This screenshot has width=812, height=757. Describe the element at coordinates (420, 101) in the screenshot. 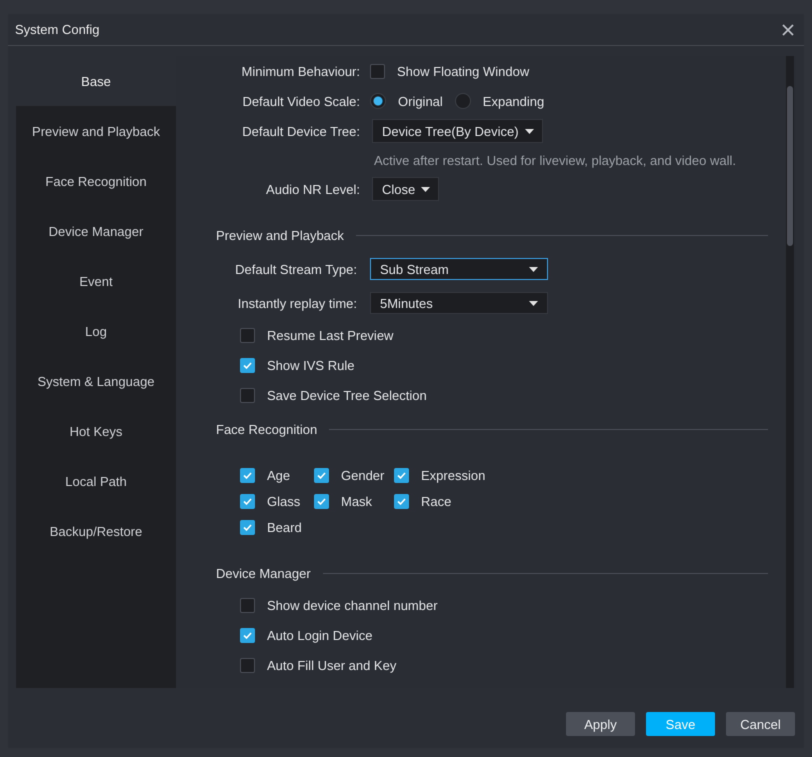

I see `radio-label: Original` at that location.